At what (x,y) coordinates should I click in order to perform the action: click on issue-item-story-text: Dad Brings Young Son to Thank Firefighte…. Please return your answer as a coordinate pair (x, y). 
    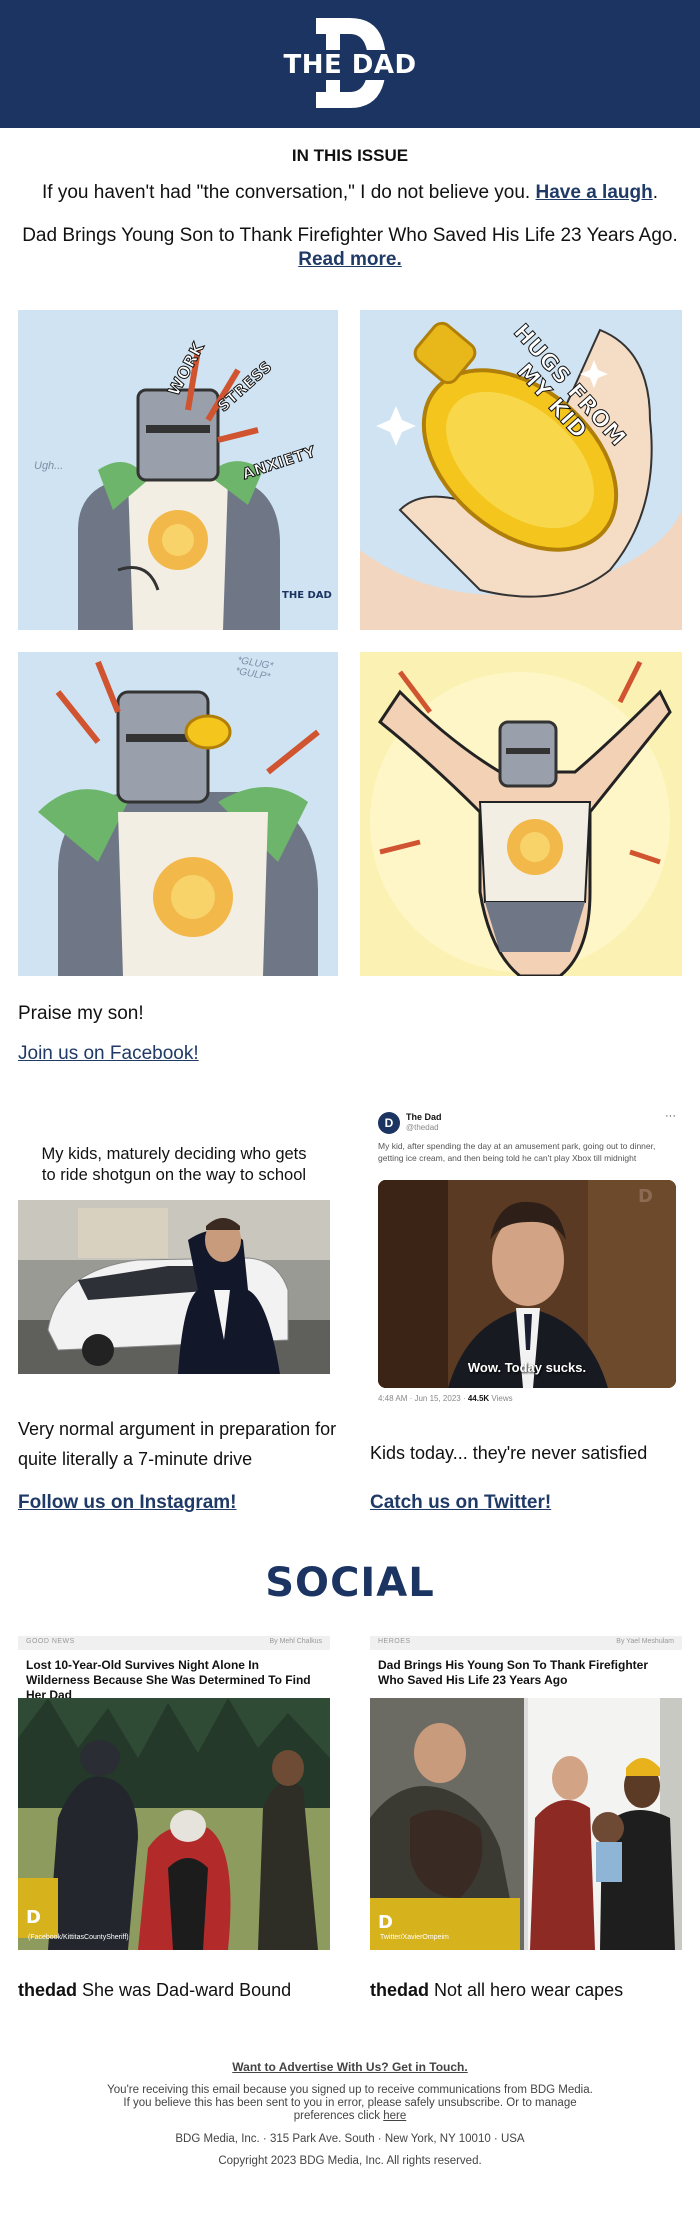
    Looking at the image, I should click on (350, 235).